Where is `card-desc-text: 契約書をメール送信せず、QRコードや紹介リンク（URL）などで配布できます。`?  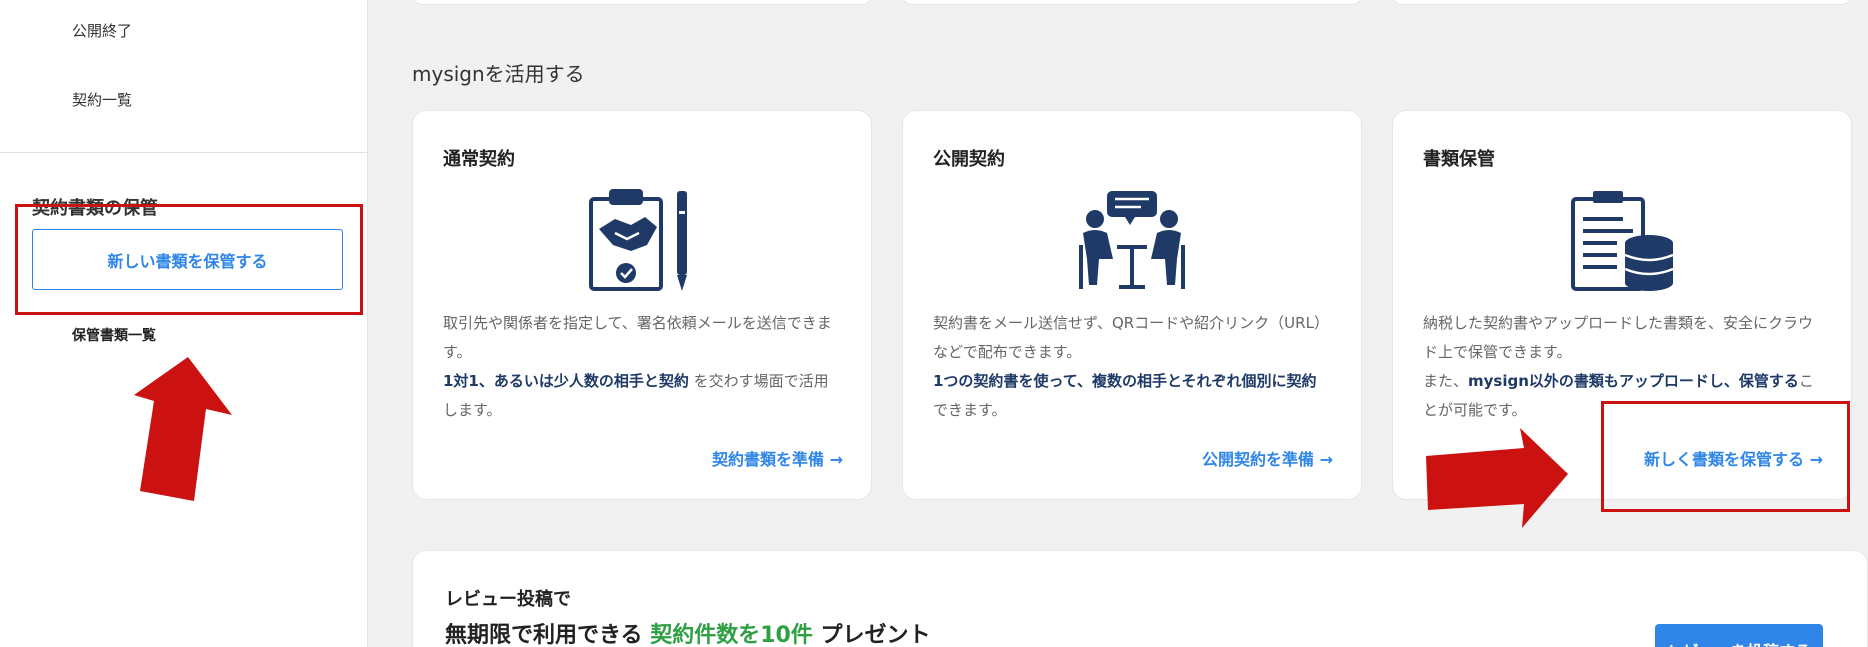 card-desc-text: 契約書をメール送信せず、QRコードや紹介リンク（URL）などで配布できます。 is located at coordinates (1131, 337).